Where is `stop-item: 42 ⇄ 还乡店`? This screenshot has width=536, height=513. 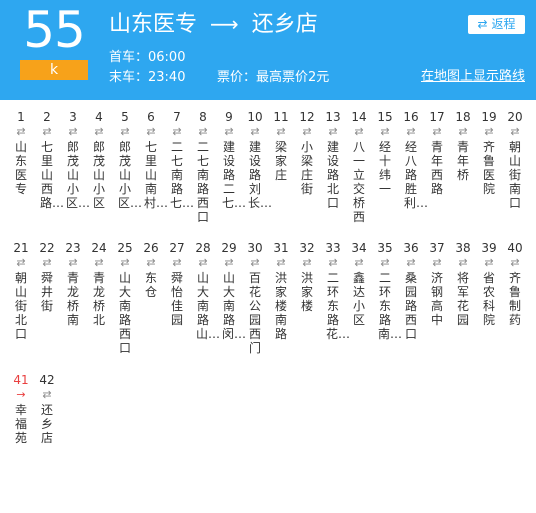
stop-item: 42 ⇄ 还乡店 is located at coordinates (47, 408).